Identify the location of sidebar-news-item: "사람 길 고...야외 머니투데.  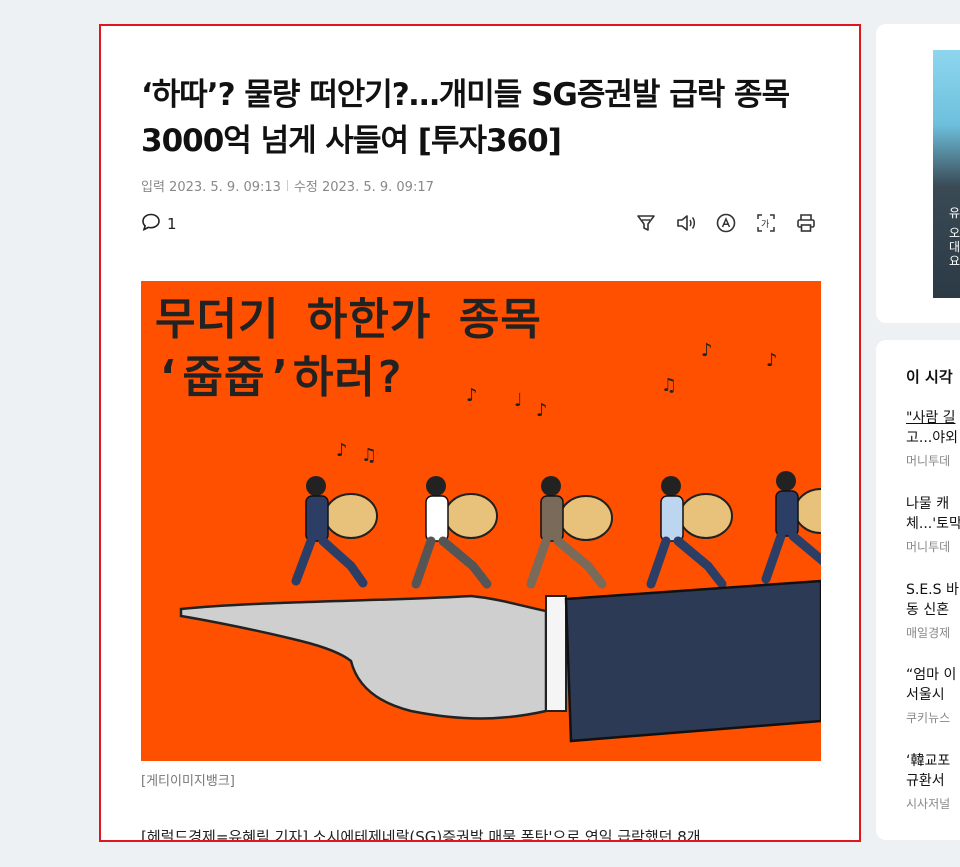
(933, 438).